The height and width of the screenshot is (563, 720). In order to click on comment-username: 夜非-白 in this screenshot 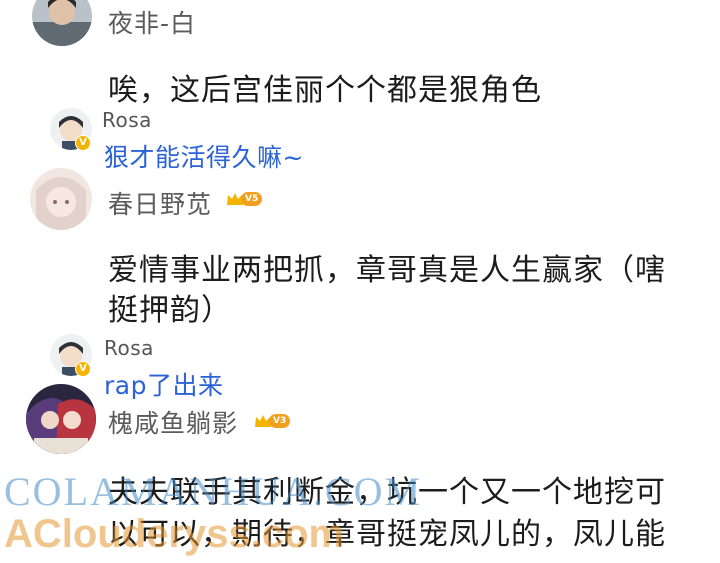, I will do `click(152, 22)`.